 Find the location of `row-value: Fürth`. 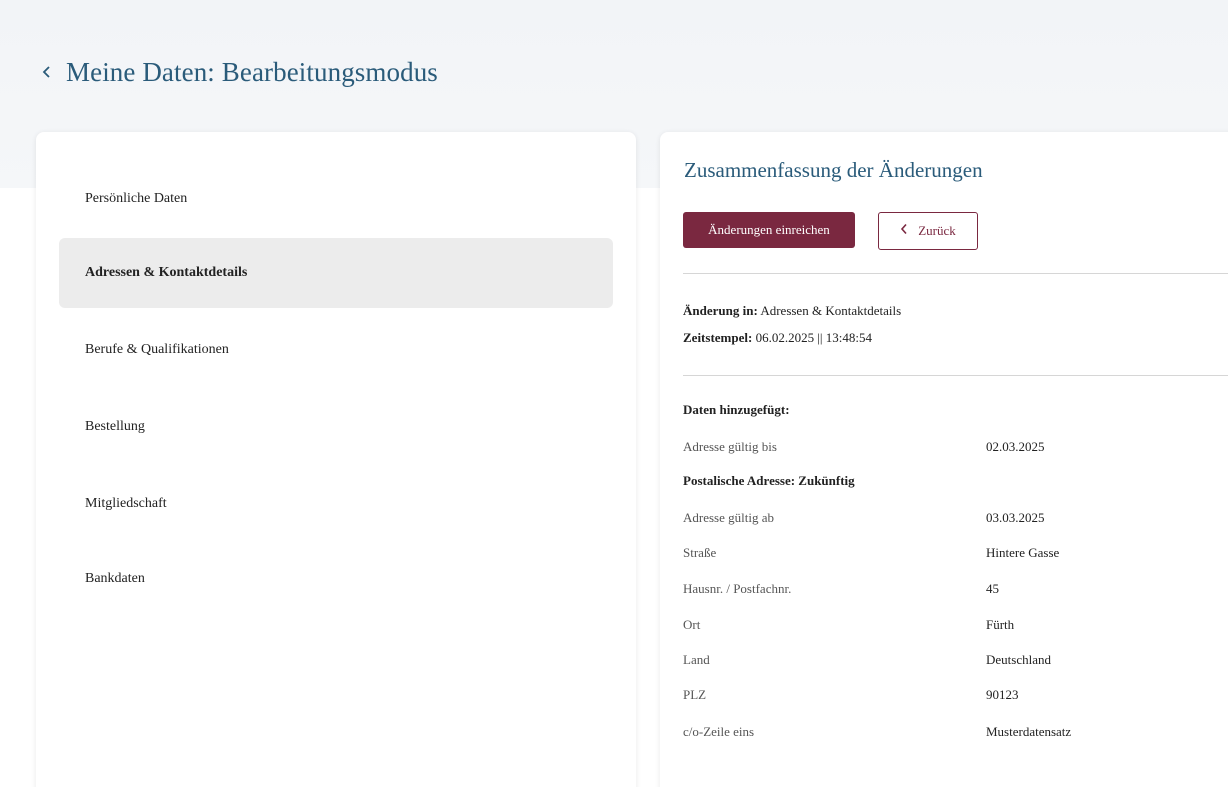

row-value: Fürth is located at coordinates (1000, 624).